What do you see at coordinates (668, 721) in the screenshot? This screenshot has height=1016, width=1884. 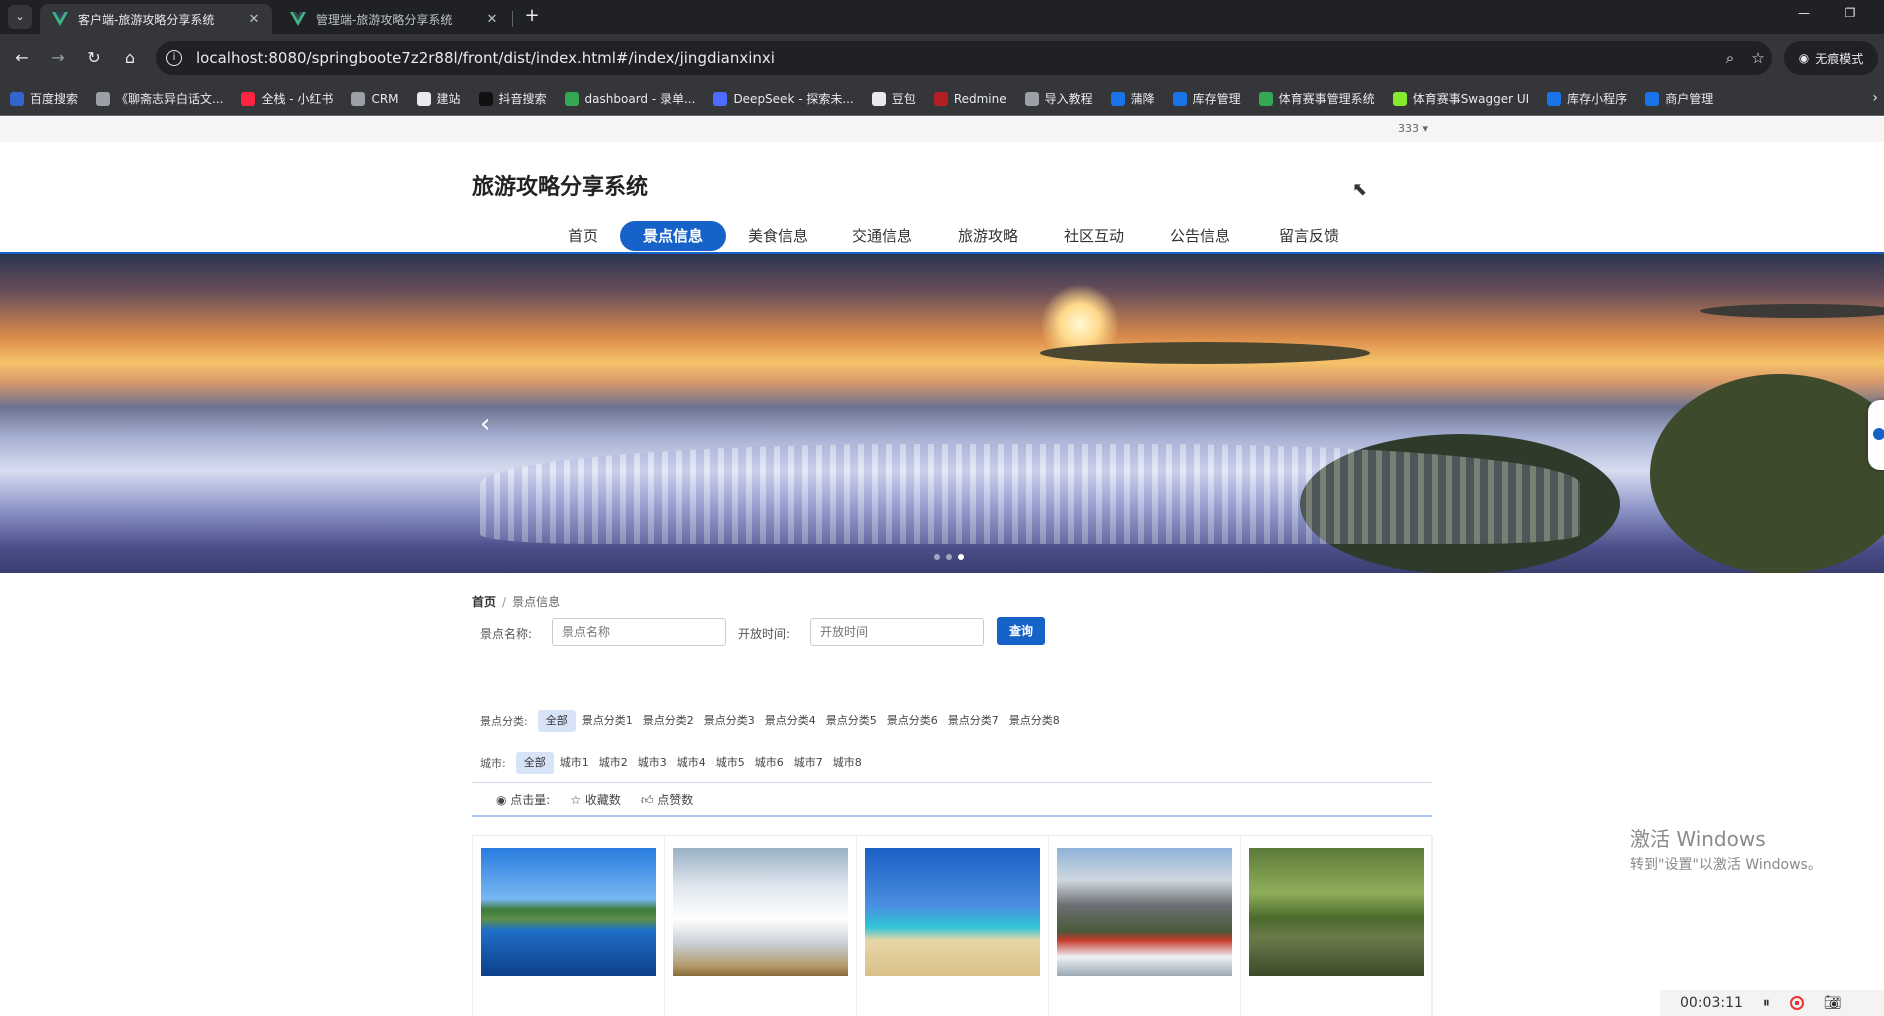 I see `category-option: 景点分类2` at bounding box center [668, 721].